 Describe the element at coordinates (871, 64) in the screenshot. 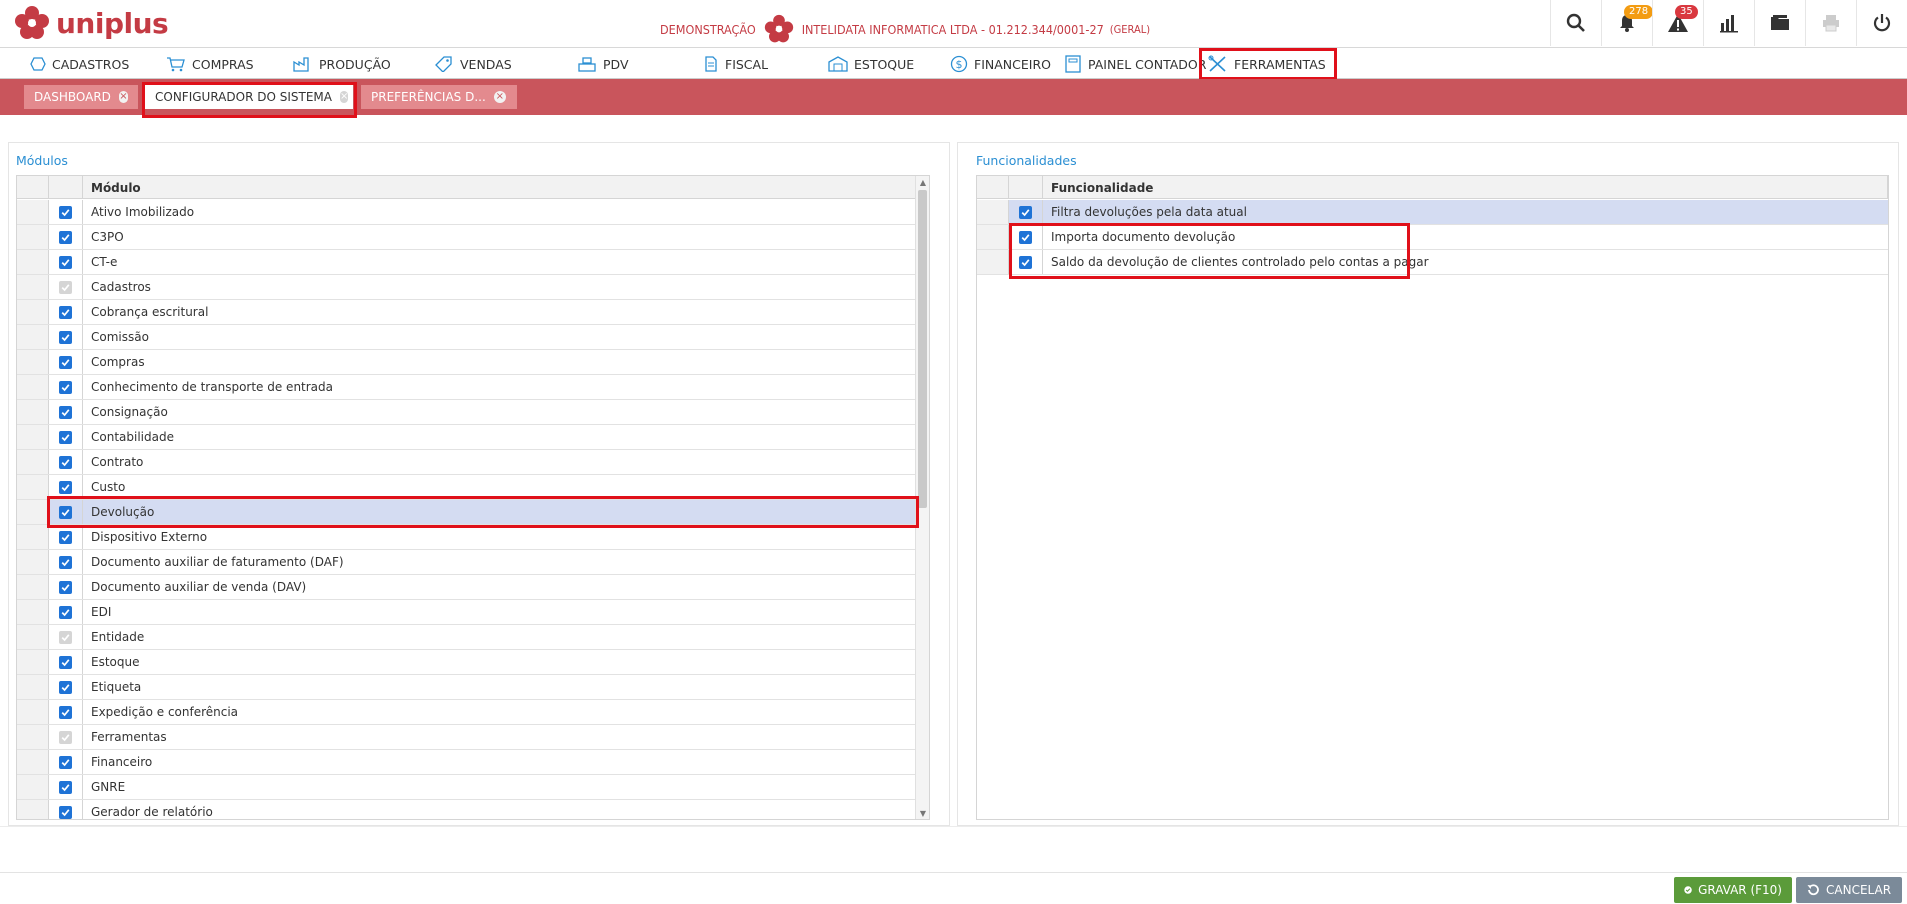

I see `menu-estoque: ESTOQUE` at that location.